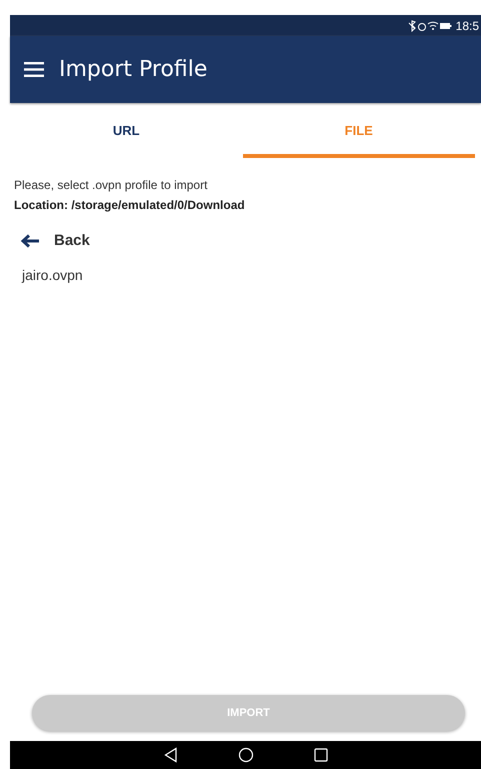 This screenshot has width=481, height=769. Describe the element at coordinates (247, 275) in the screenshot. I see `file-item: jairo.ovpn` at that location.